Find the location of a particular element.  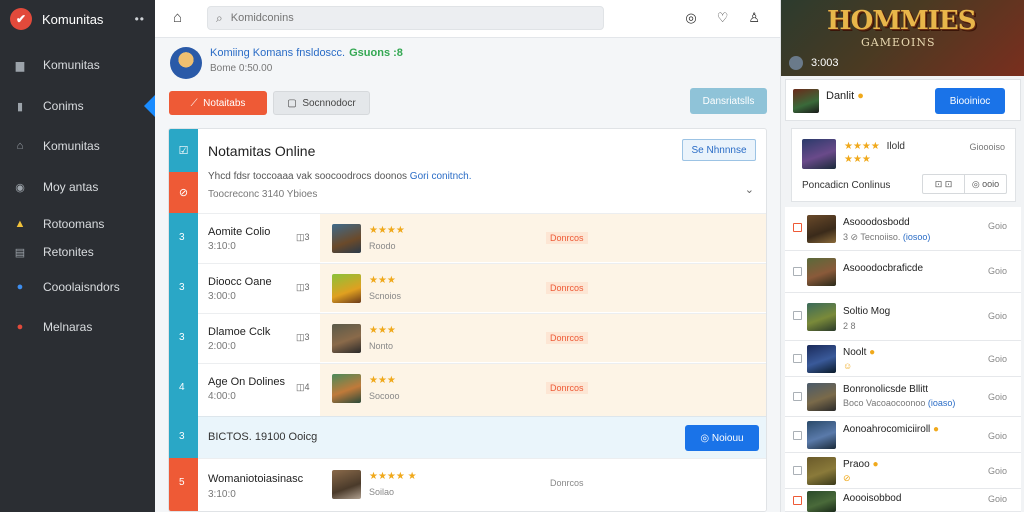

more-icon: •• is located at coordinates (140, 19).